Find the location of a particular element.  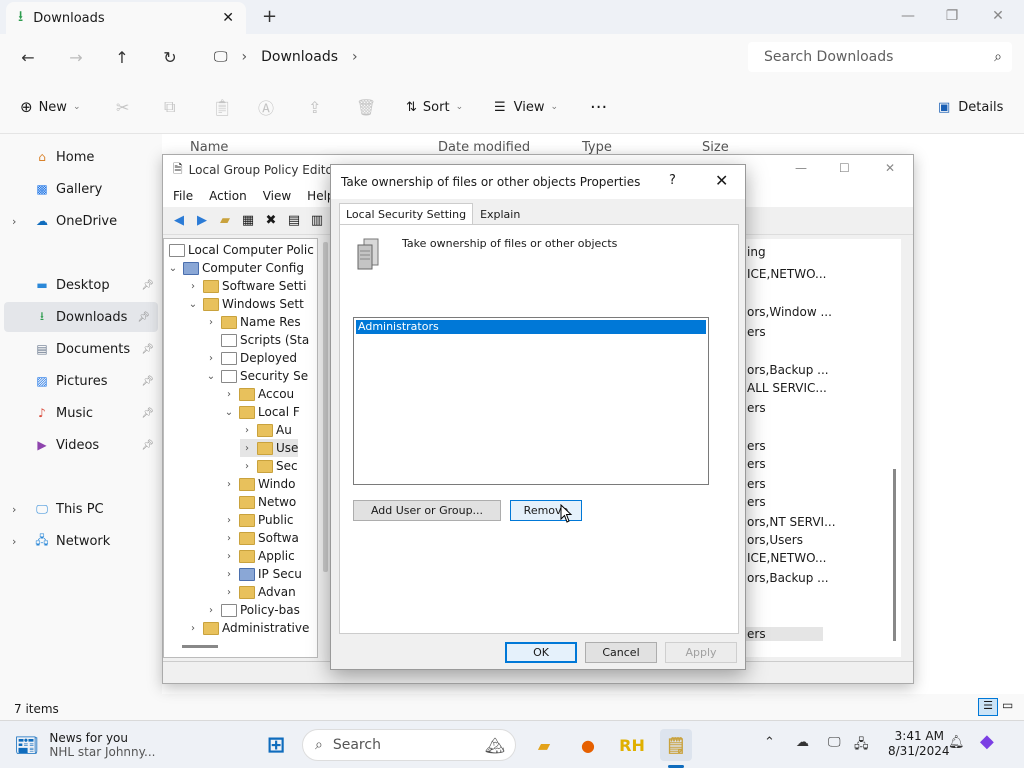

list-item-selected: Administrators is located at coordinates (531, 327).